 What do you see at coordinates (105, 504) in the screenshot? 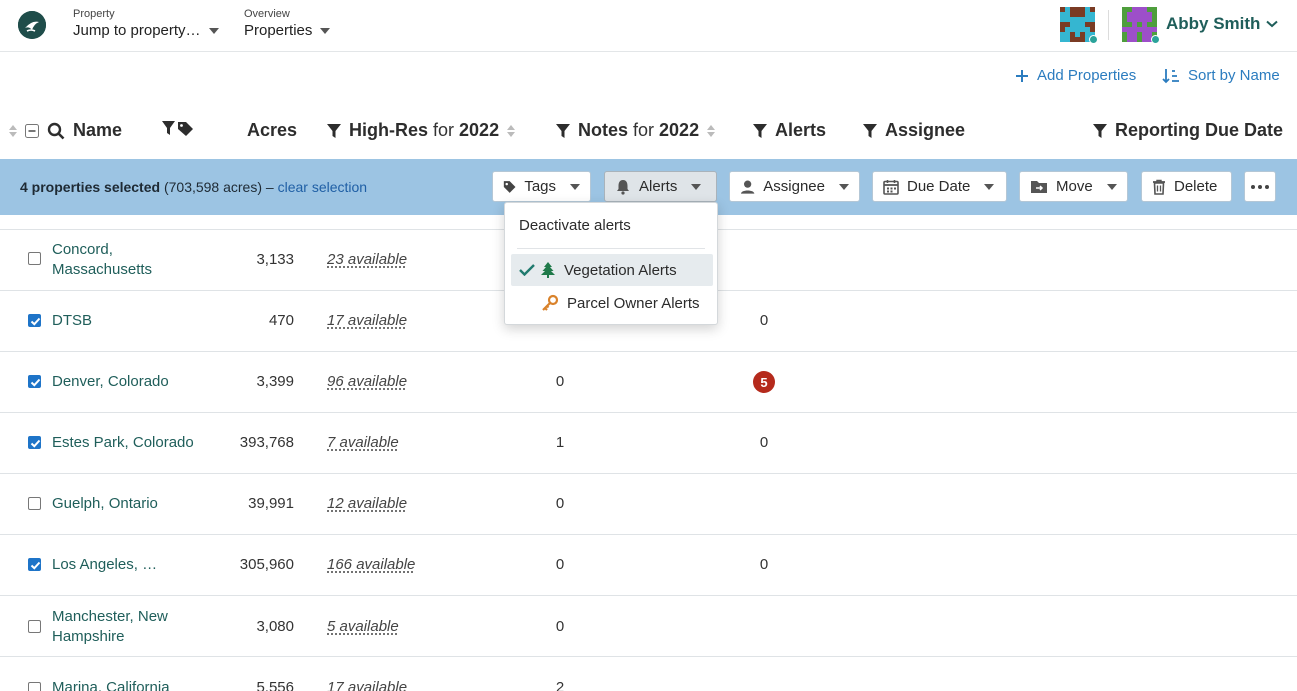
I see `property-name-link: Guelph, Ontario` at bounding box center [105, 504].